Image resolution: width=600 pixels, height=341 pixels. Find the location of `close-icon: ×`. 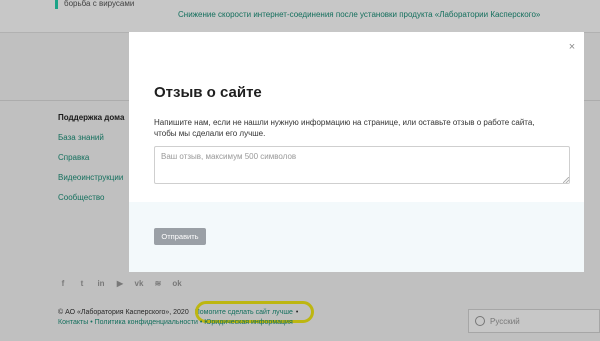

close-icon: × is located at coordinates (572, 47).